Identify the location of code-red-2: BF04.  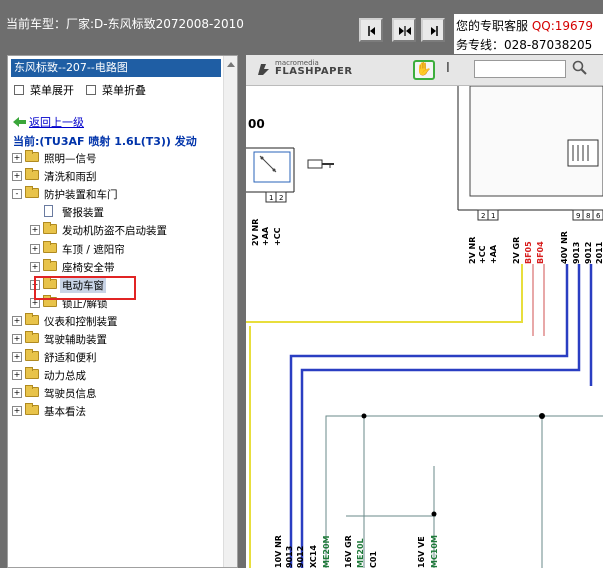
(540, 252).